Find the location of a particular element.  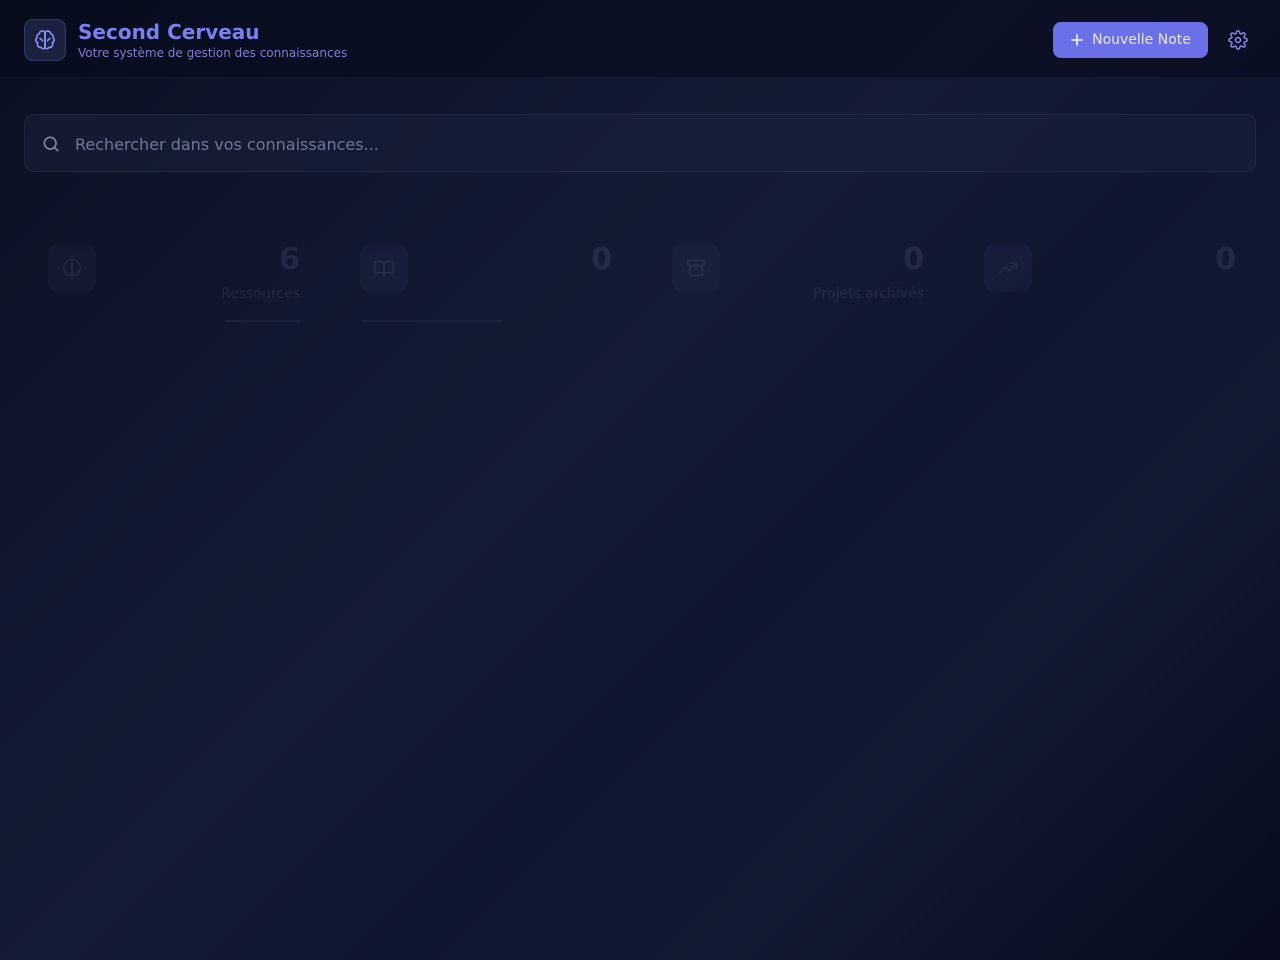

archive-icon is located at coordinates (696, 268).